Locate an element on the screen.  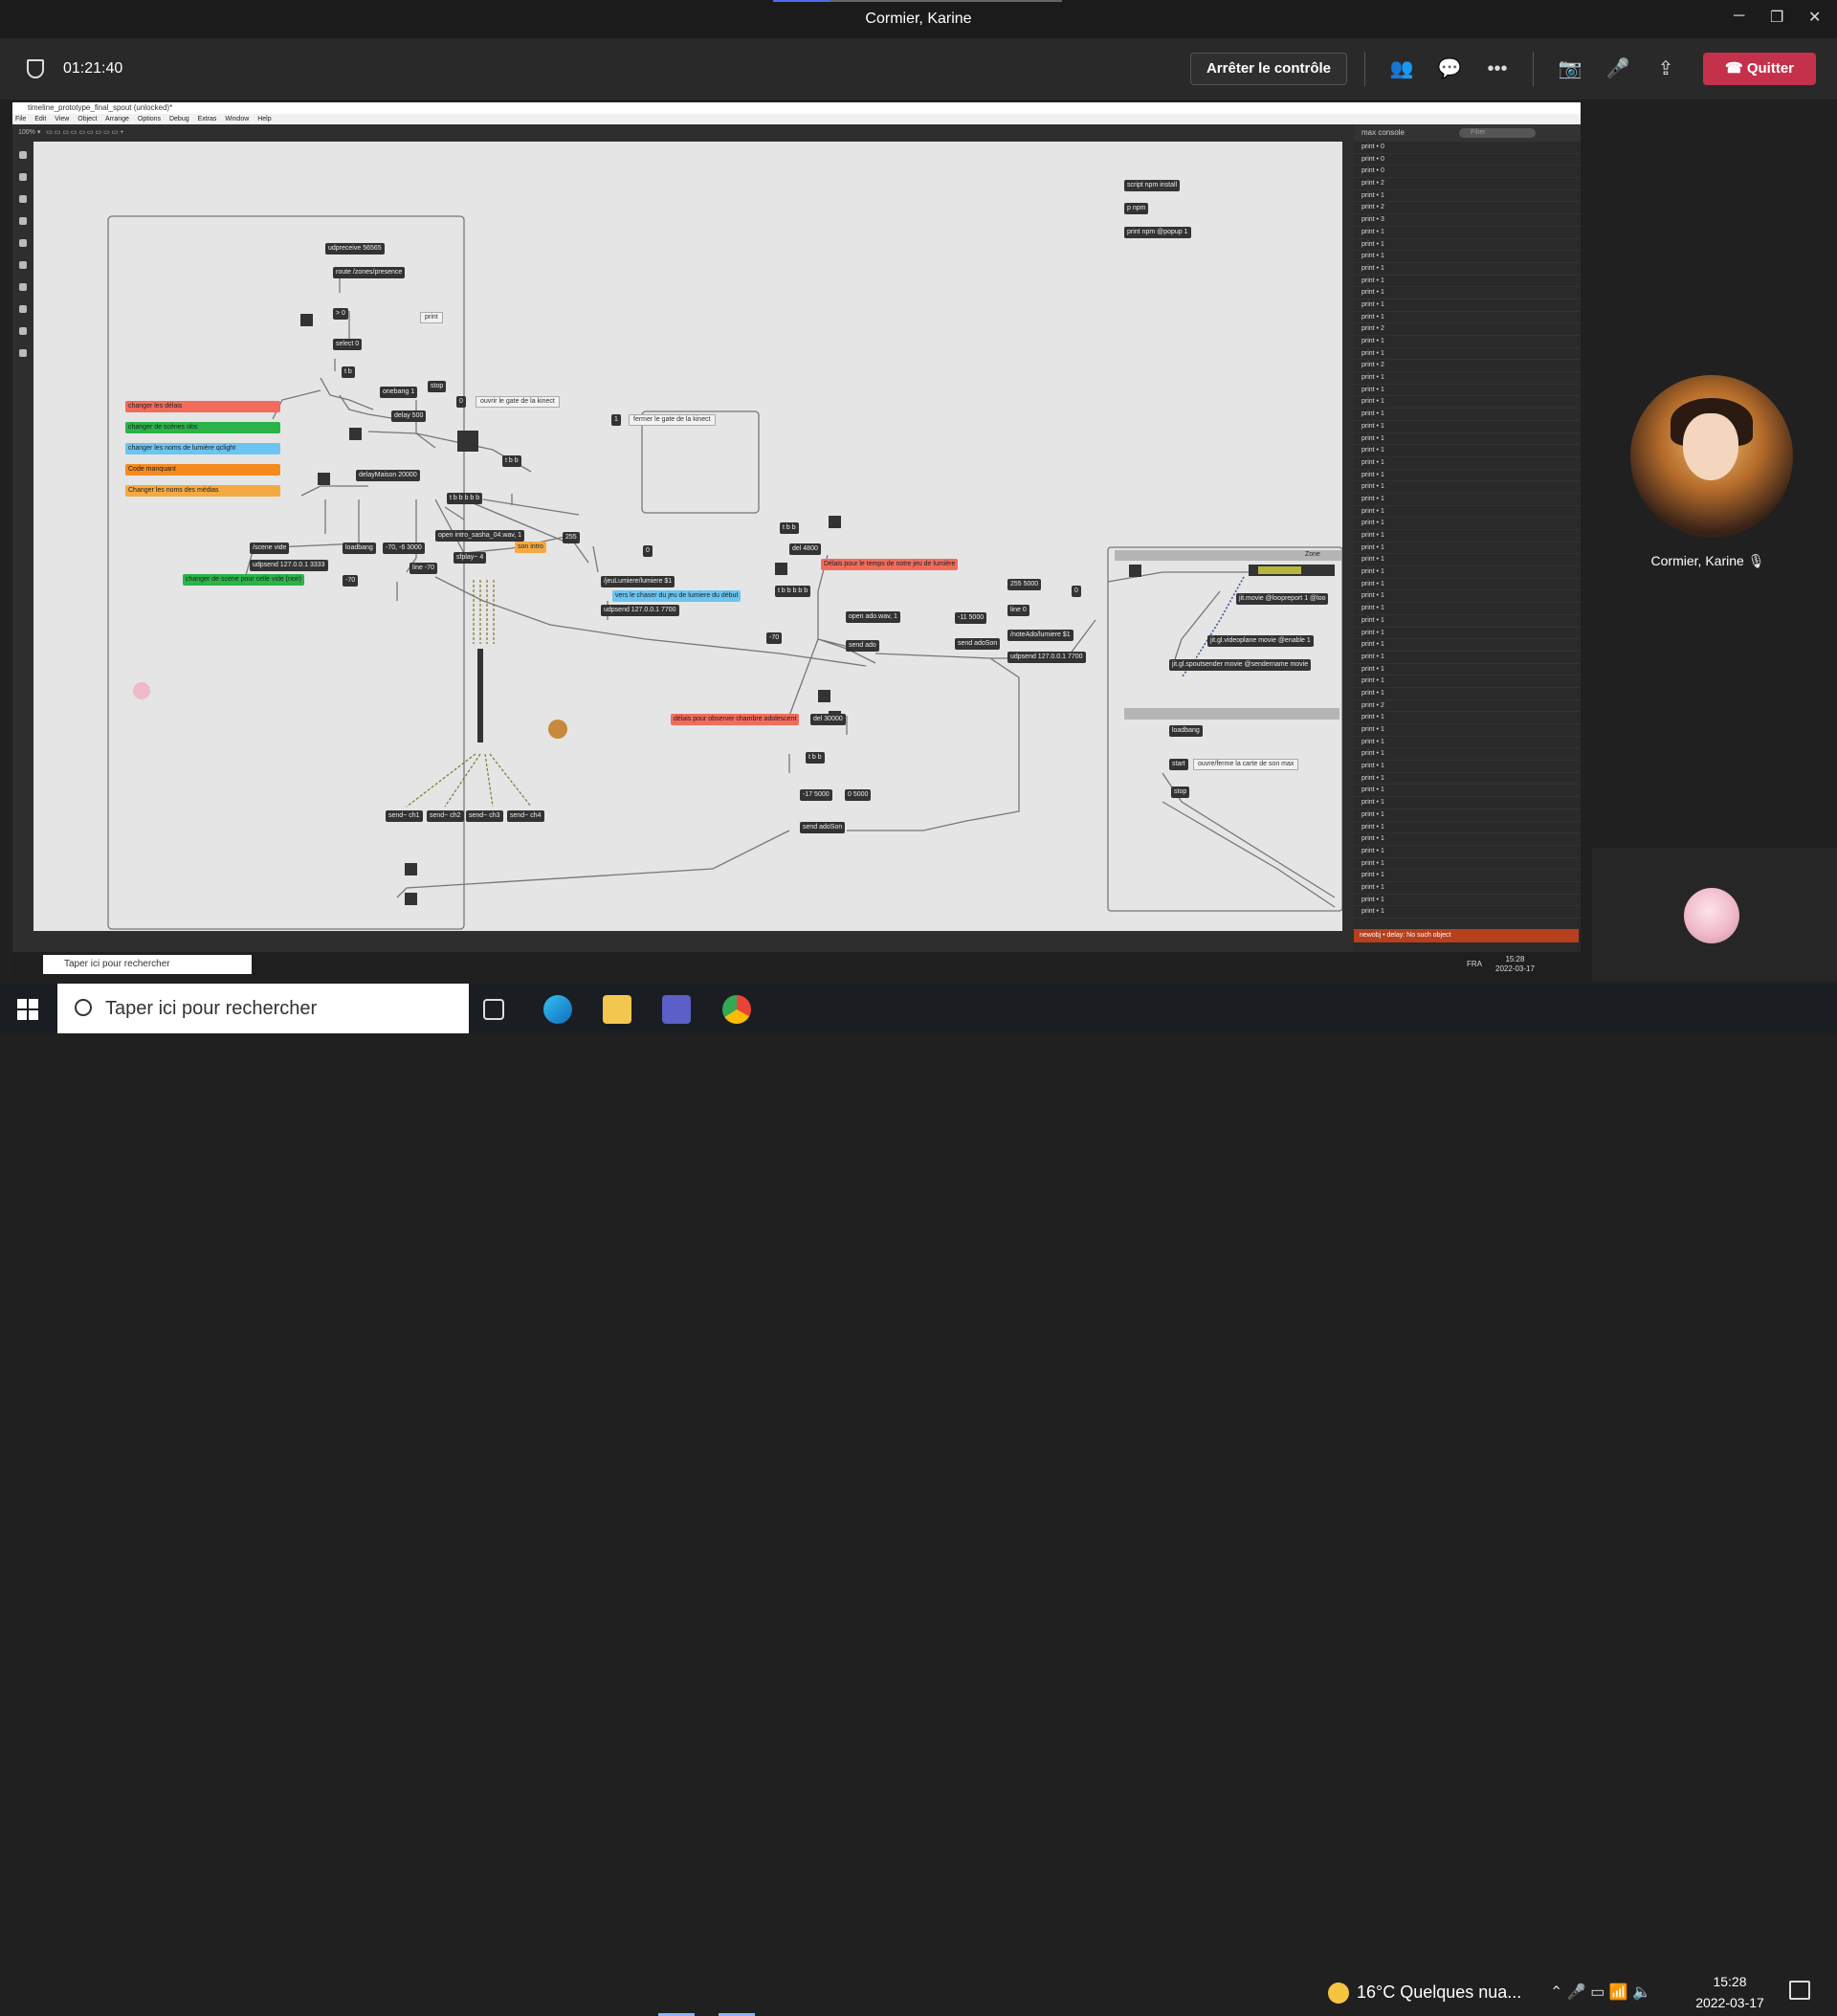
max-comment: ouvre/ferme la carte de son max is located at coordinates (1246, 764).